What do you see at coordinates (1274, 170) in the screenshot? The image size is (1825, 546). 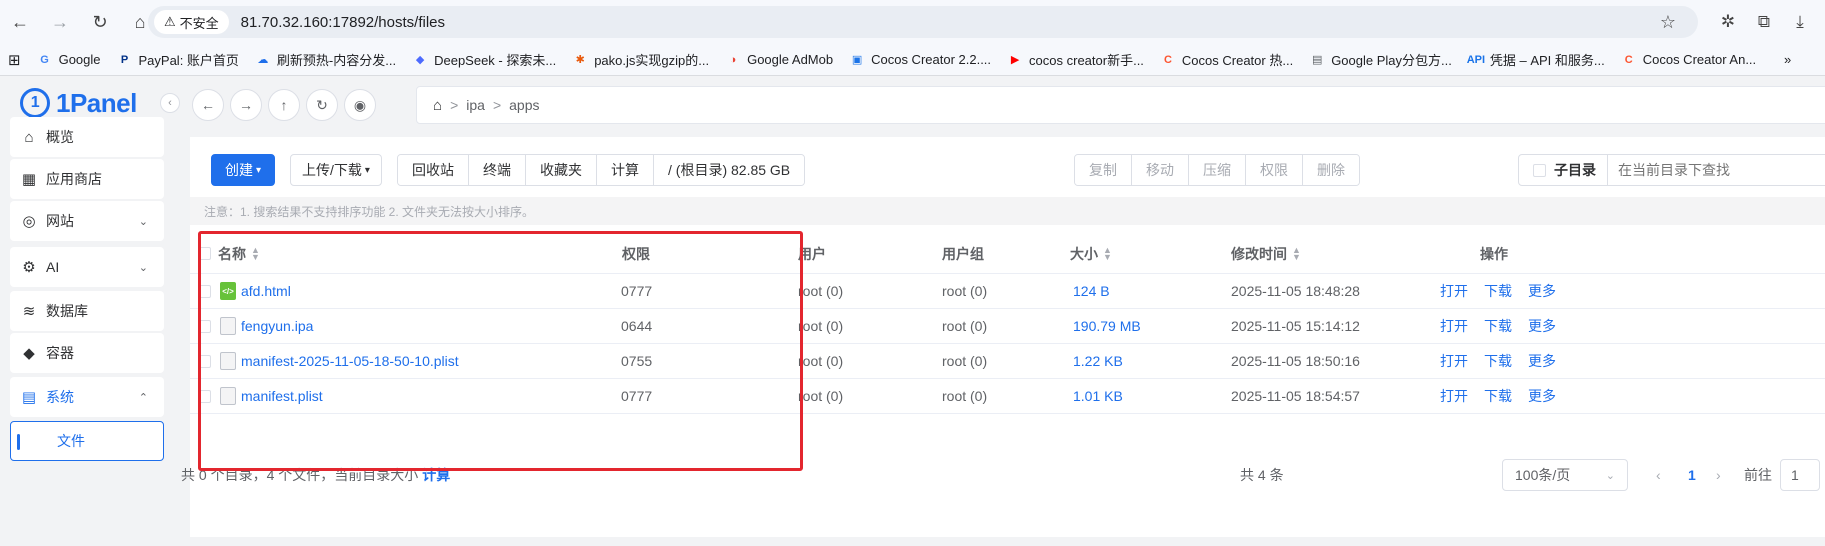 I see `permission-button: 权限` at bounding box center [1274, 170].